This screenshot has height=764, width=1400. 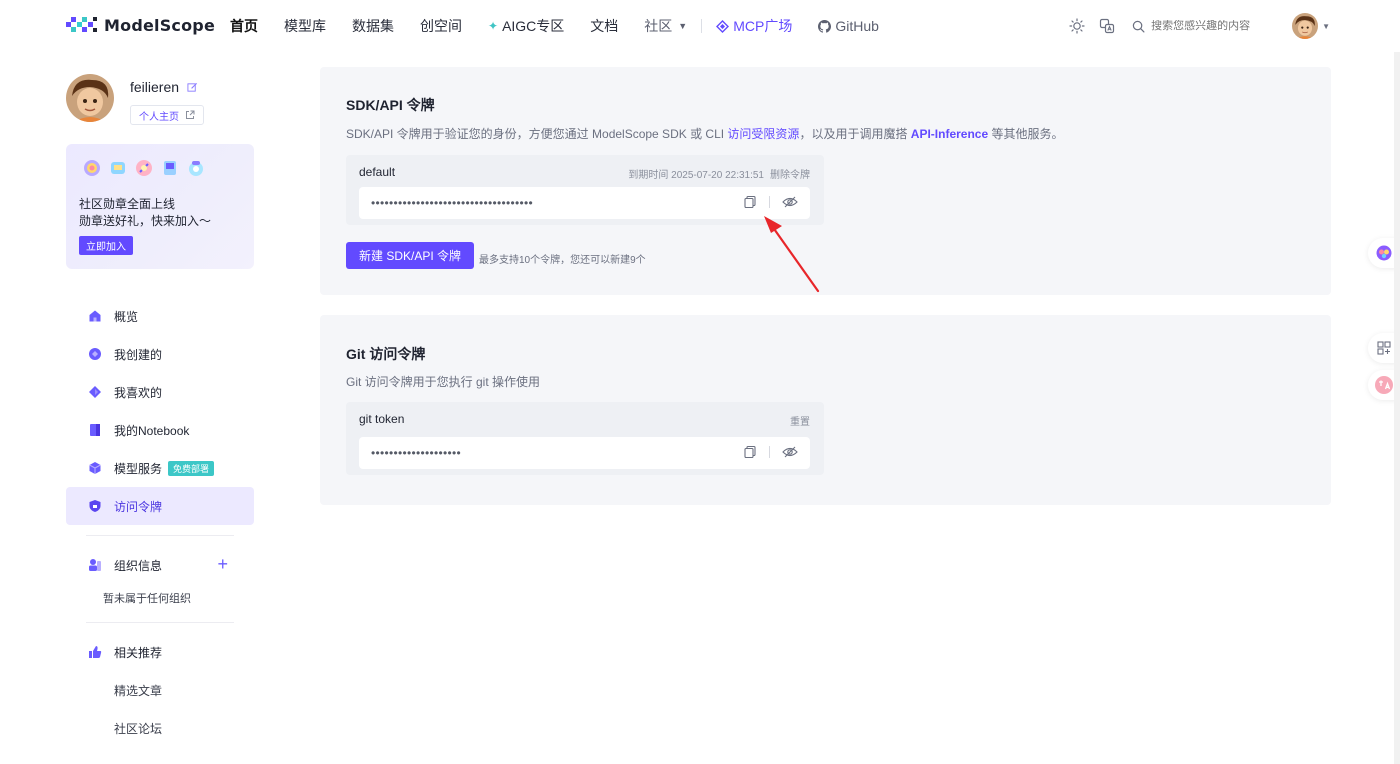 What do you see at coordinates (95, 354) in the screenshot?
I see `created-icon` at bounding box center [95, 354].